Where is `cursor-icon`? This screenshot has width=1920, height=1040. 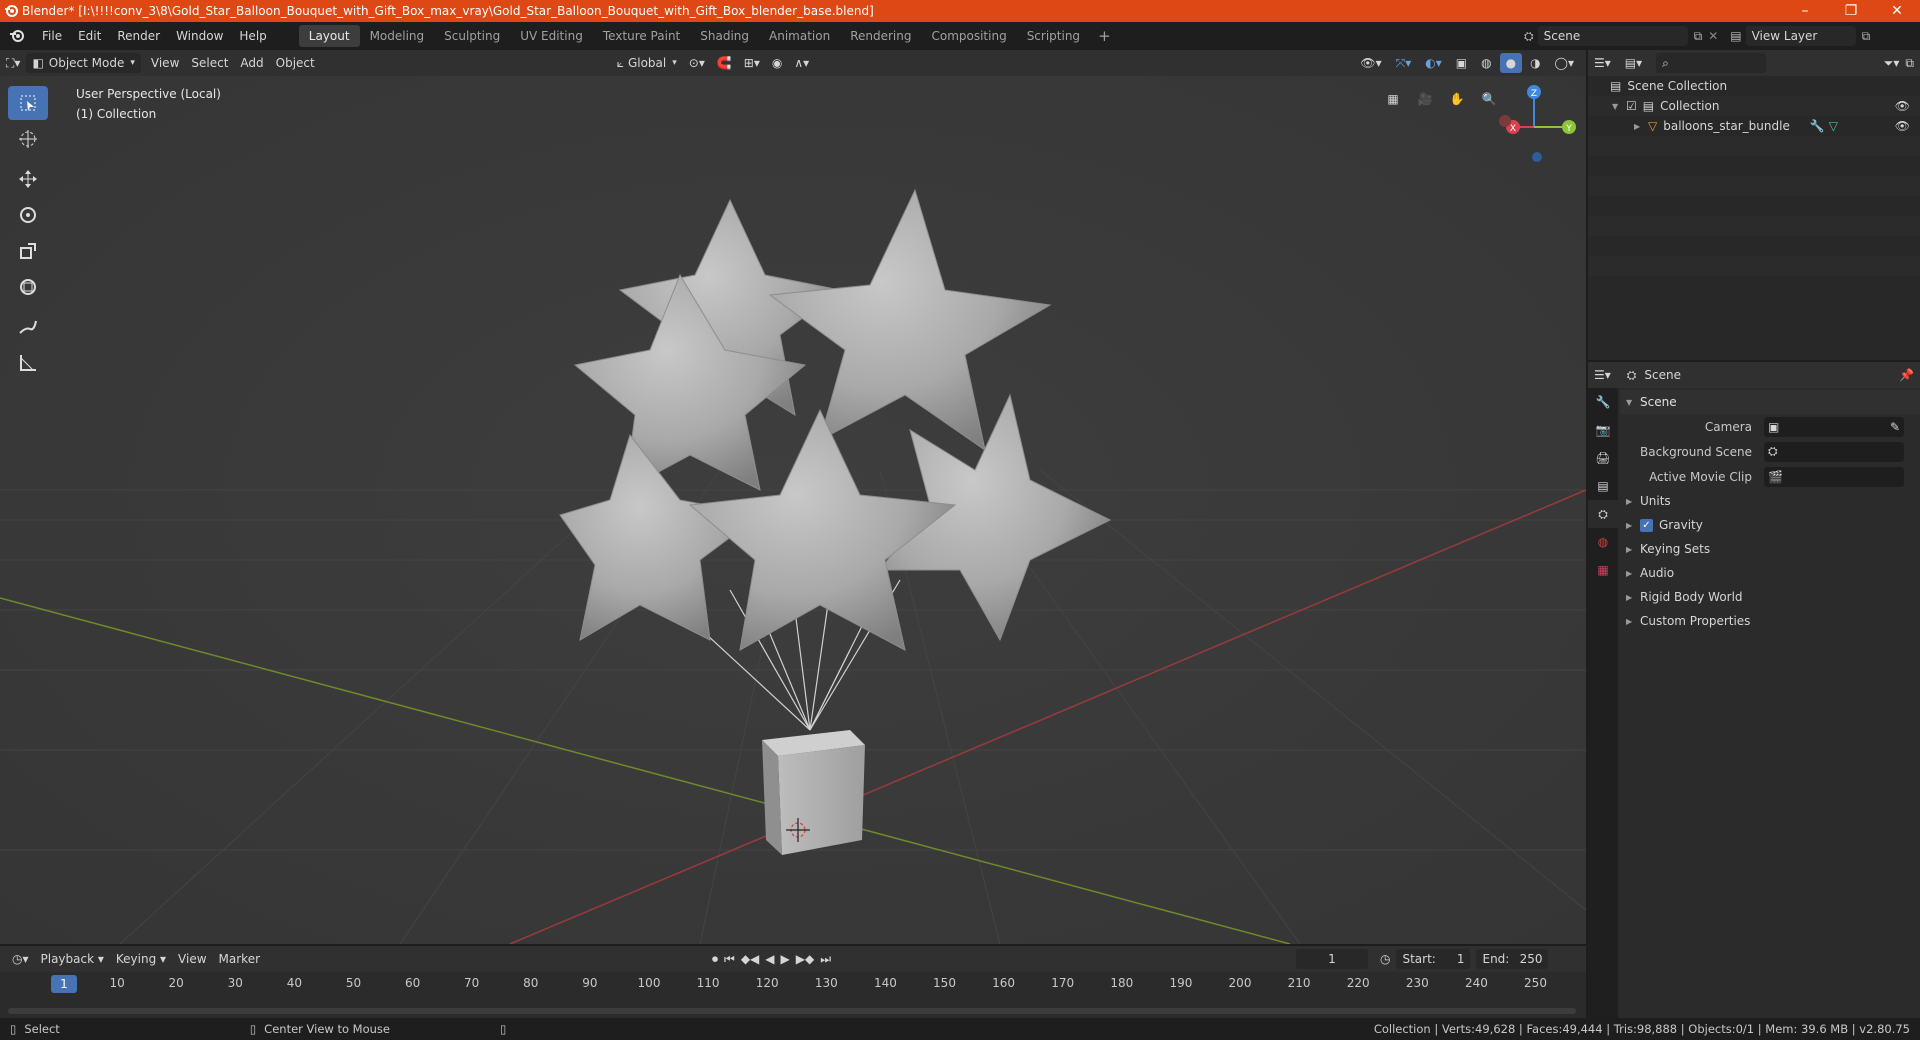
cursor-icon is located at coordinates (28, 139).